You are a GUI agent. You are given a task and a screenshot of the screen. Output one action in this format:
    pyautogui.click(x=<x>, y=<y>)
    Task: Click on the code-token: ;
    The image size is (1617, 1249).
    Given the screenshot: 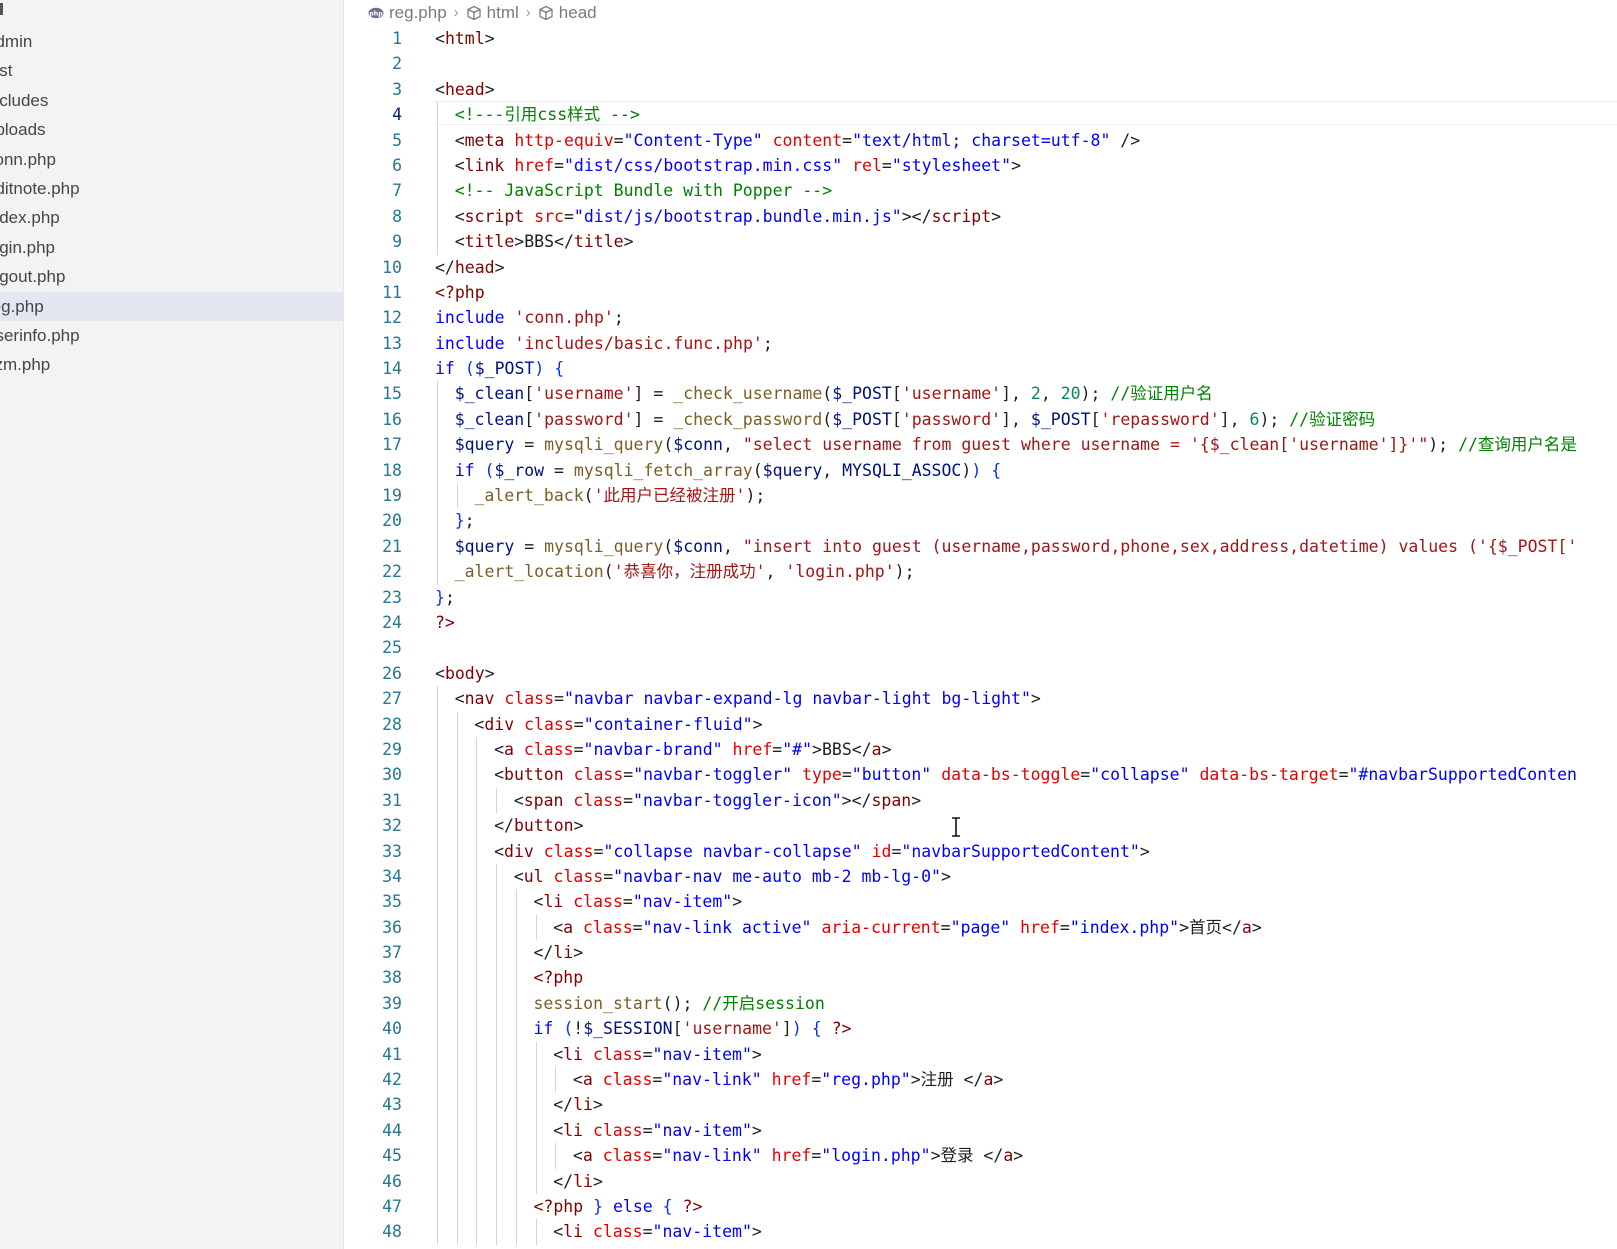 What is the action you would take?
    pyautogui.click(x=449, y=597)
    